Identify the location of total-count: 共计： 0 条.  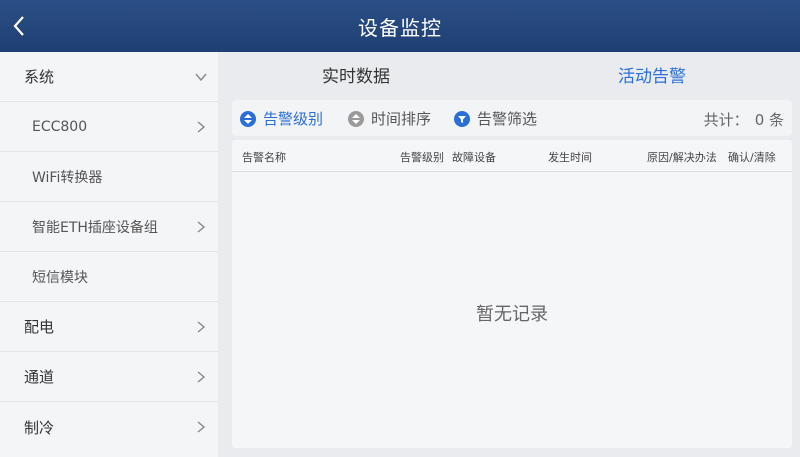
(744, 119).